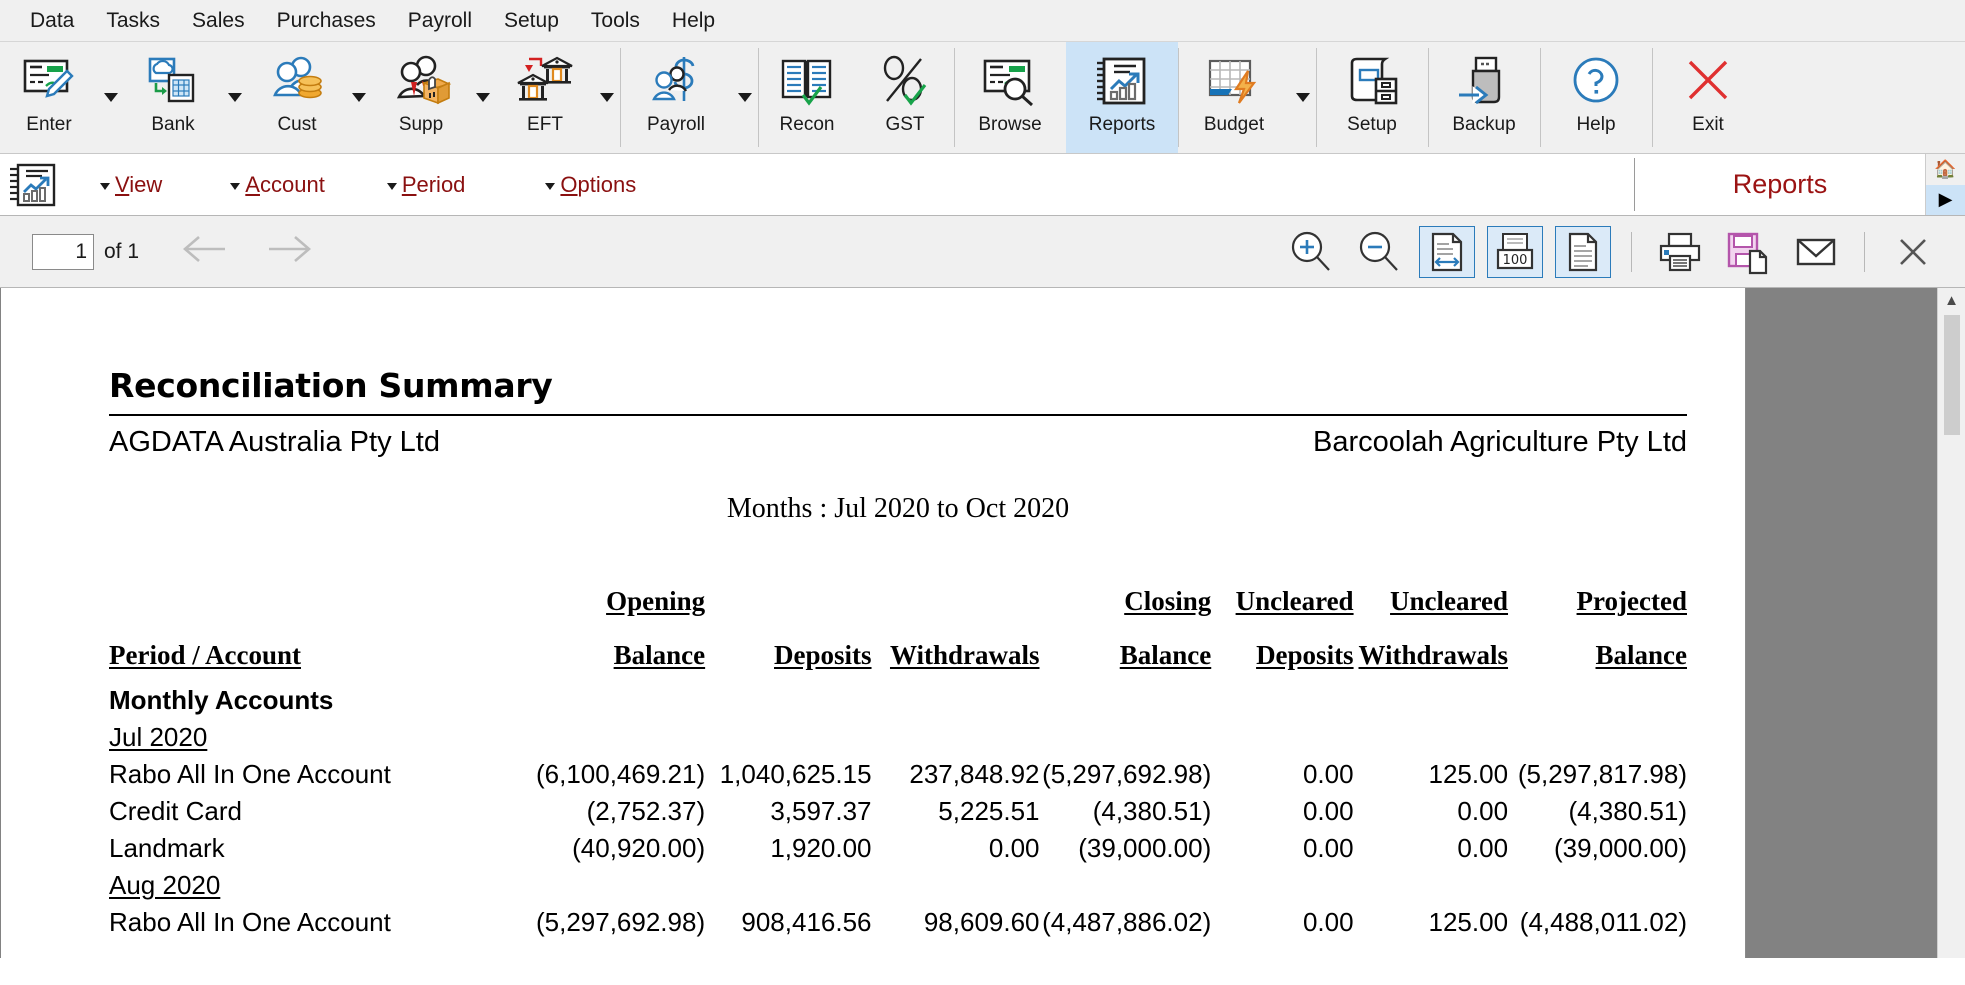 The height and width of the screenshot is (985, 1965). I want to click on report-menu-period: Period, so click(426, 184).